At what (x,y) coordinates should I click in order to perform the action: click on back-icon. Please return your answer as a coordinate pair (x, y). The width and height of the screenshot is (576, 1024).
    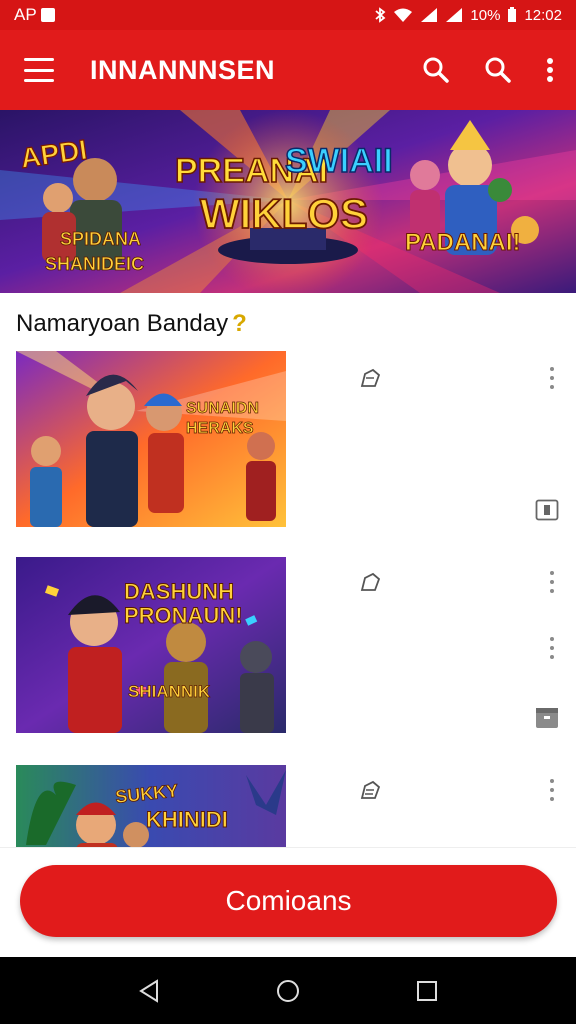
    Looking at the image, I should click on (149, 990).